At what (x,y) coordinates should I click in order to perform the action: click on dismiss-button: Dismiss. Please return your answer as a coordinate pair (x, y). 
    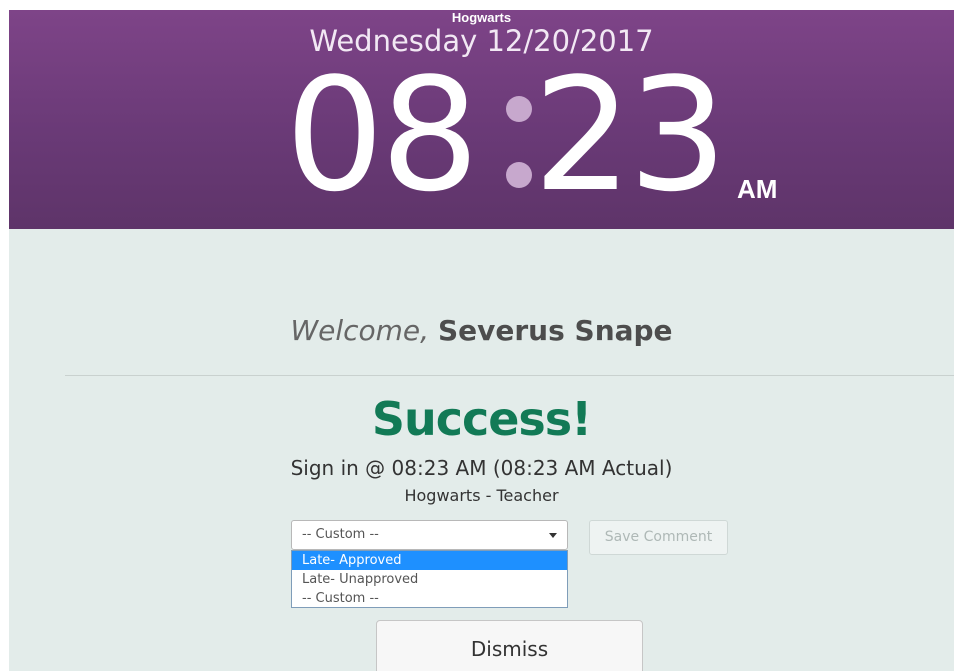
    Looking at the image, I should click on (509, 645).